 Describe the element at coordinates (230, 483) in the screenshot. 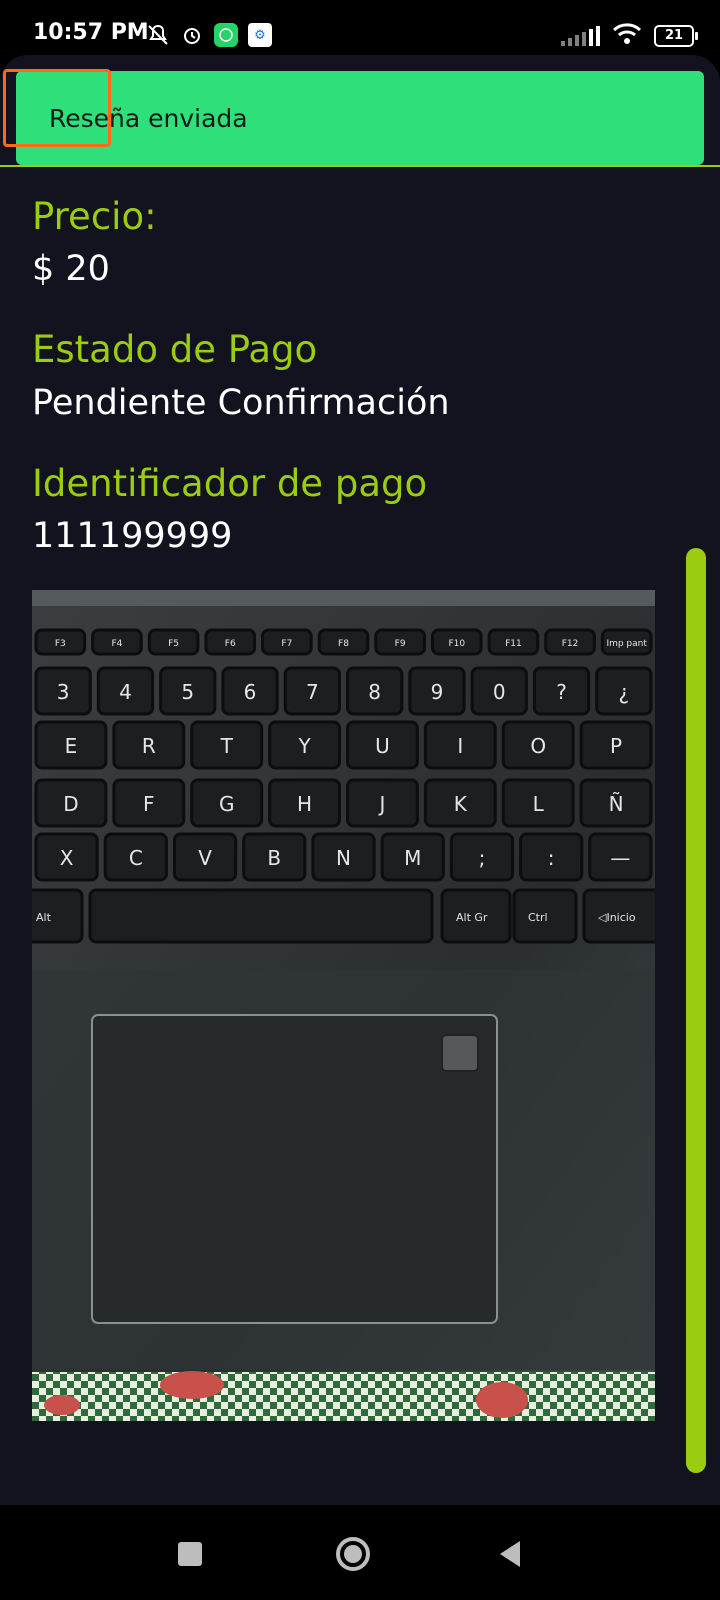

I see `payment-id-label: Identificador de pago` at that location.